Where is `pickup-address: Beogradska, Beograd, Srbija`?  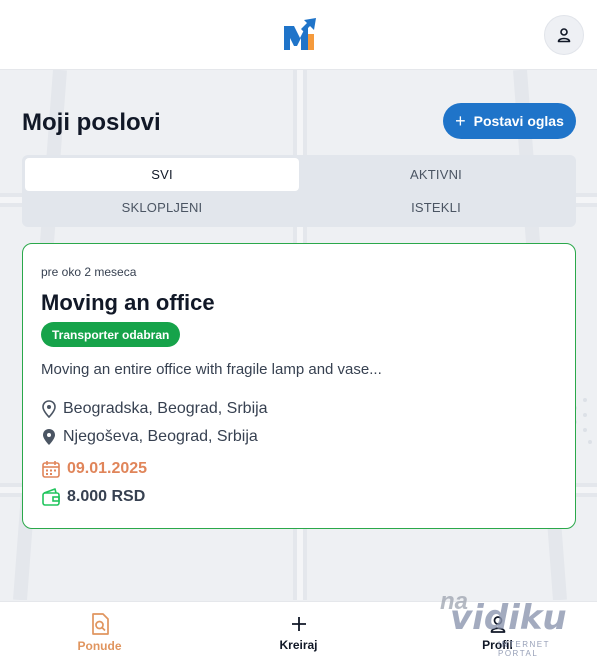 pickup-address: Beogradska, Beograd, Srbija is located at coordinates (165, 408).